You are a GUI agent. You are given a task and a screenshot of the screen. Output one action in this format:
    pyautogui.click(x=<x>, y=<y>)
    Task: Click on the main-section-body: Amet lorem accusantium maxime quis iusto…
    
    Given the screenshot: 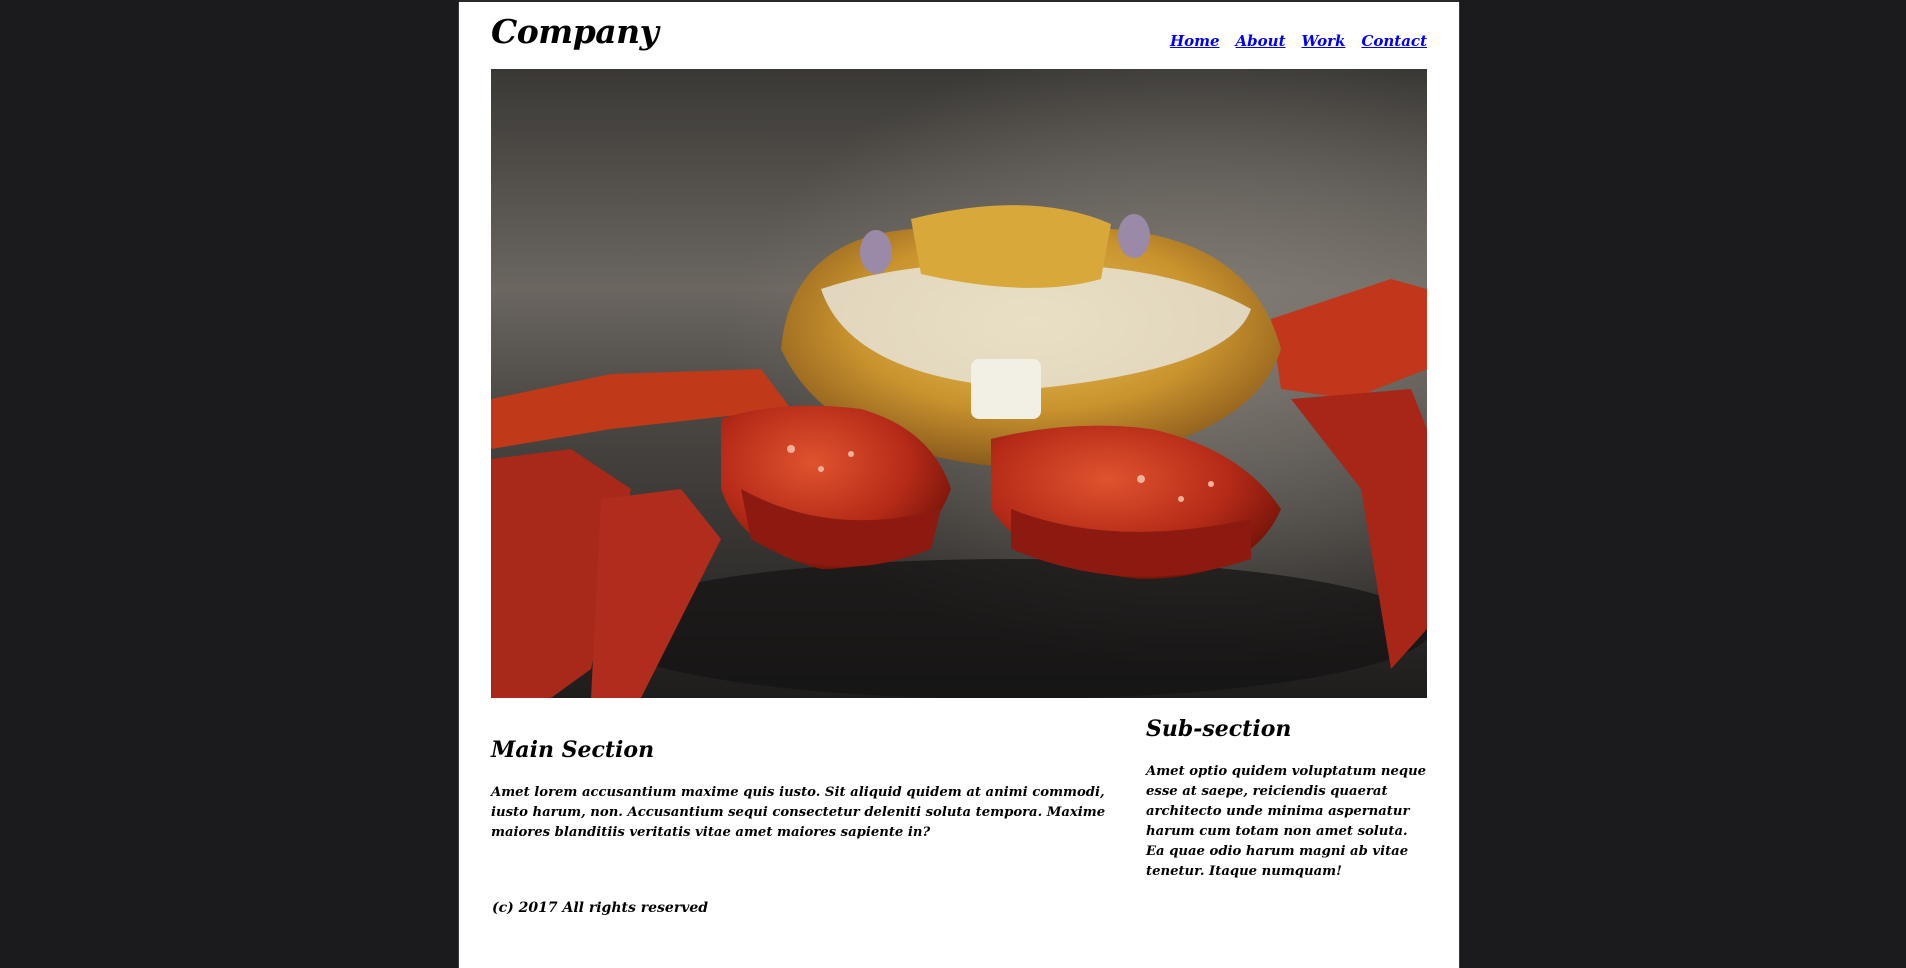 What is the action you would take?
    pyautogui.click(x=798, y=812)
    